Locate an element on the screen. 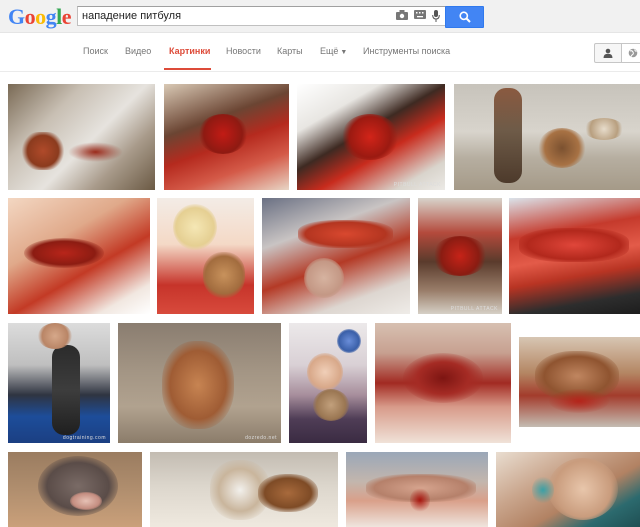  global-results-button is located at coordinates (630, 53).